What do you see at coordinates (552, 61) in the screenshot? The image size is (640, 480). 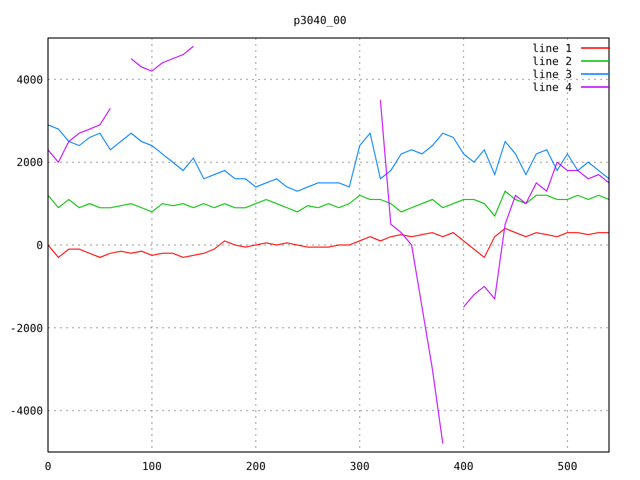 I see `legend-label: line 2` at bounding box center [552, 61].